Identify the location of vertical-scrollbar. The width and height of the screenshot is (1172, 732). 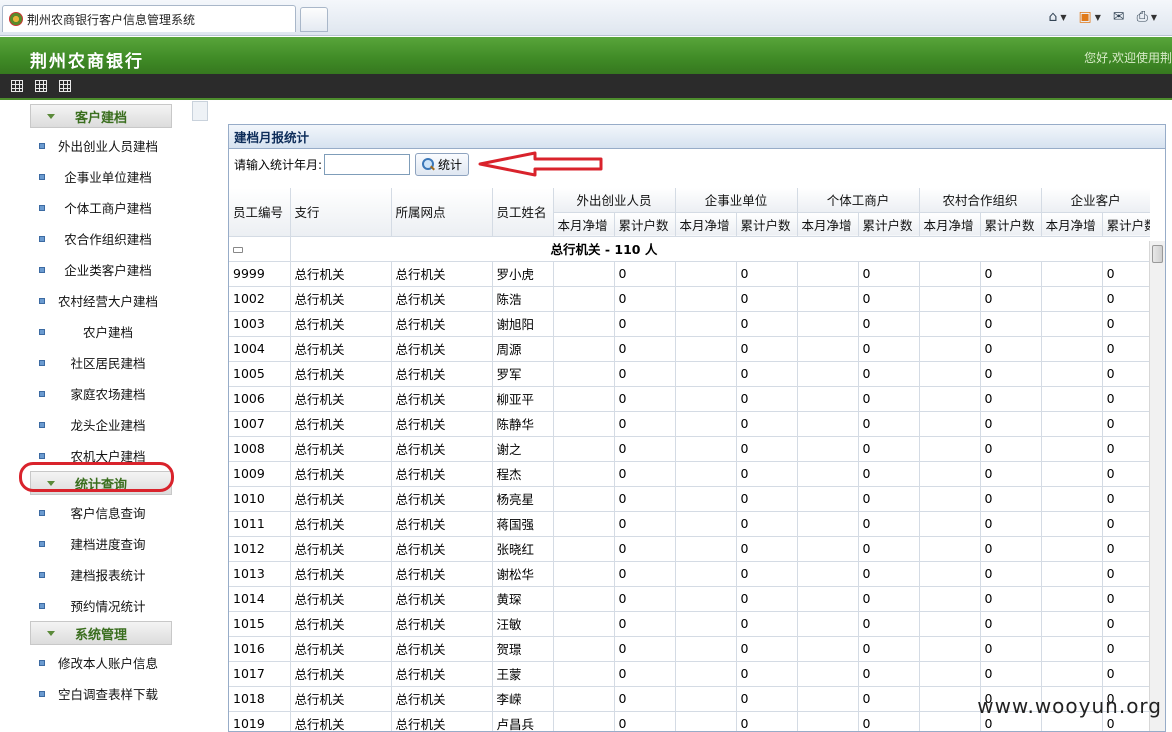
(1157, 486).